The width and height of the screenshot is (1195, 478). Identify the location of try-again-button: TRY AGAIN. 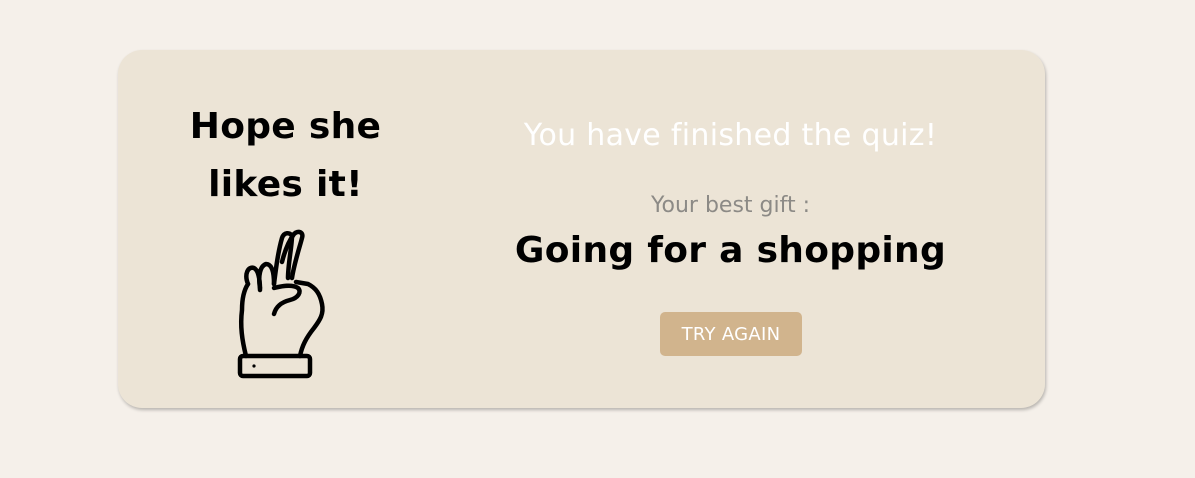
(731, 334).